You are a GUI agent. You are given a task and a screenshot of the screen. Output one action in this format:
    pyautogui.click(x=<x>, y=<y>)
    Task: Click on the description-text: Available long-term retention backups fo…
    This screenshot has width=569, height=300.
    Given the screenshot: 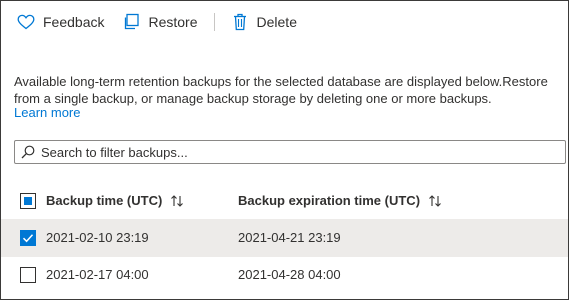 What is the action you would take?
    pyautogui.click(x=281, y=90)
    